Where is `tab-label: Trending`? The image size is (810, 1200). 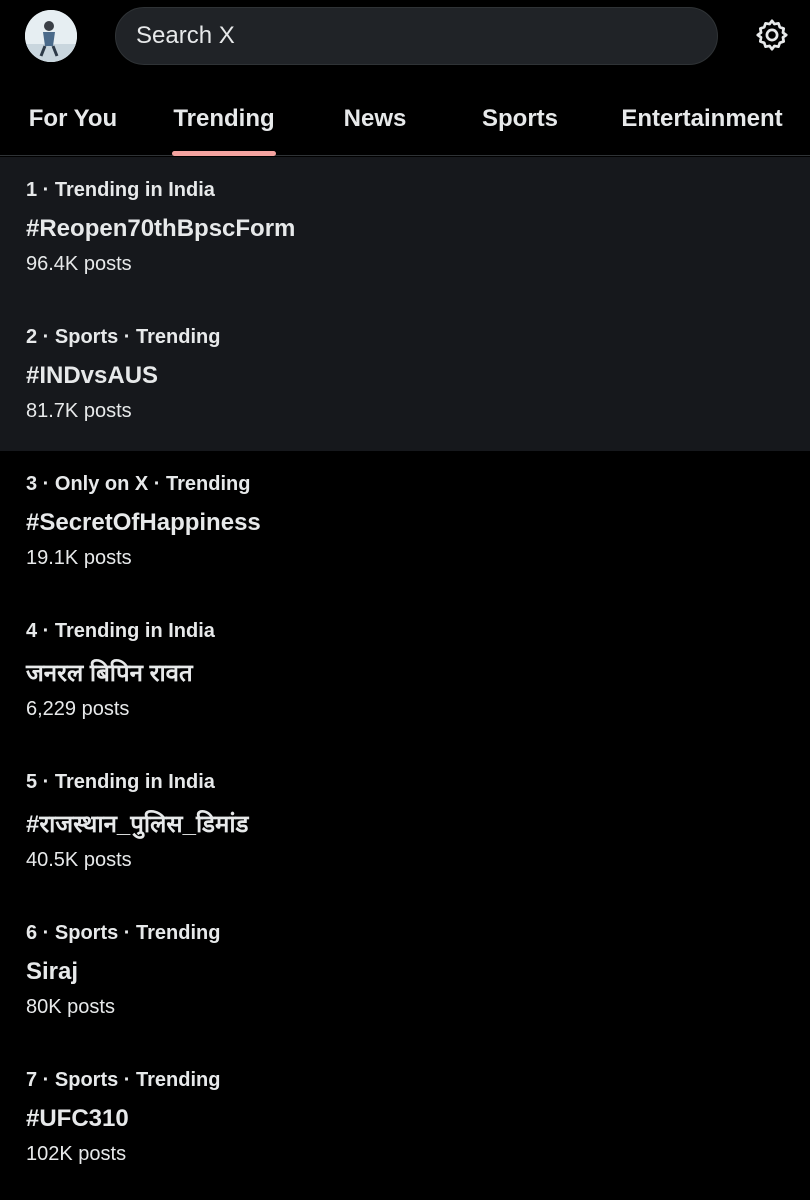 tab-label: Trending is located at coordinates (224, 118).